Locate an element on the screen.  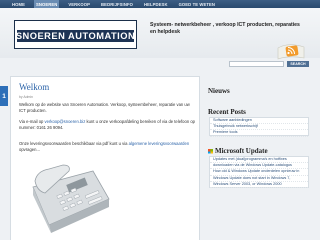
ms-update-link: Windows Server 2003, or Windows 2000 is located at coordinates (259, 185).